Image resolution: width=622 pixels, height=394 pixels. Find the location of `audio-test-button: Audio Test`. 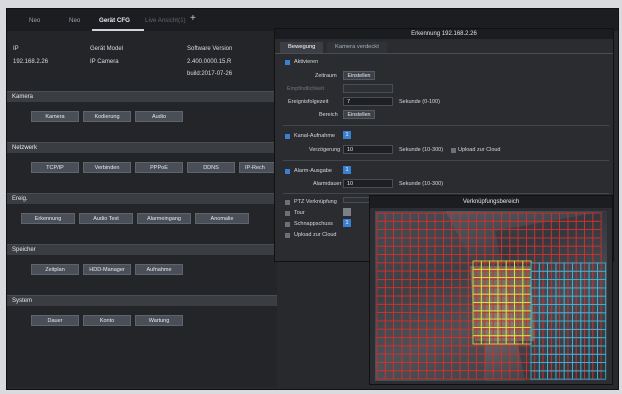

audio-test-button: Audio Test is located at coordinates (106, 218).